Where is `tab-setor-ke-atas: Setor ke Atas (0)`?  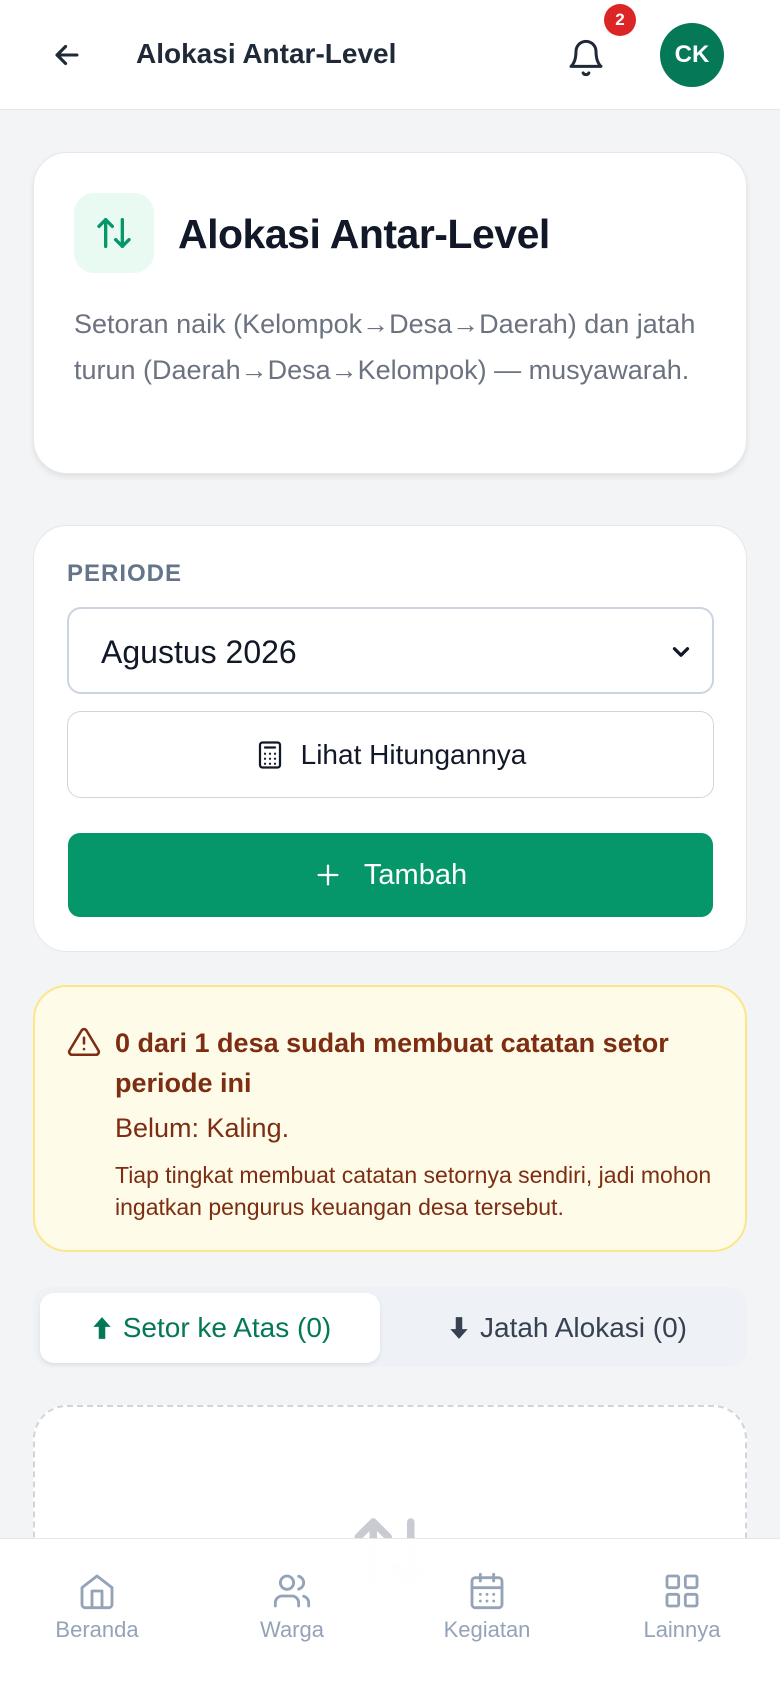
tab-setor-ke-atas: Setor ke Atas (0) is located at coordinates (210, 1328).